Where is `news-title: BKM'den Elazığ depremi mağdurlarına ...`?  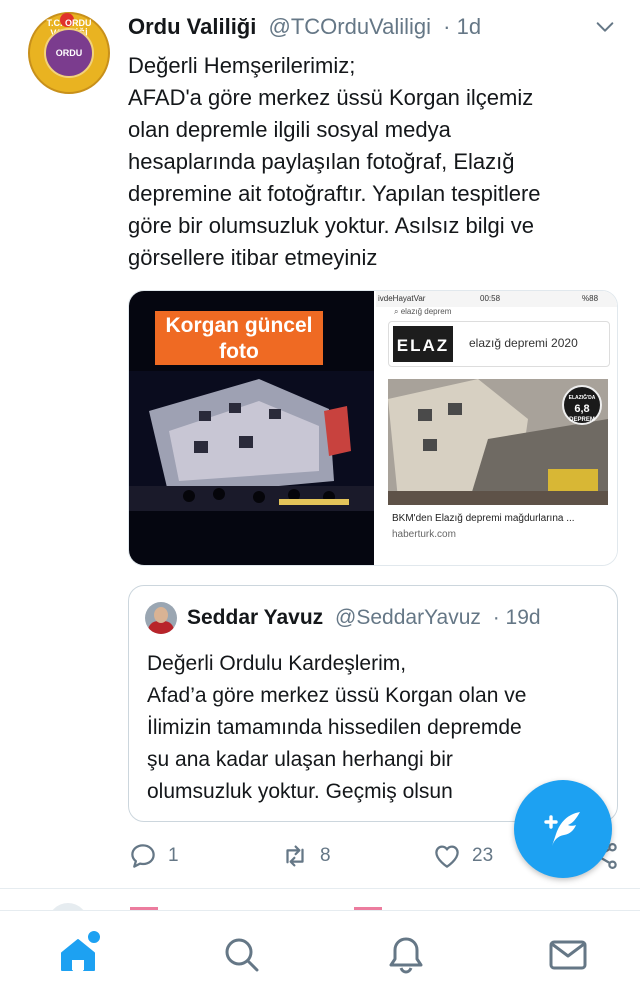
news-title: BKM'den Elazığ depremi mağdurlarına ... is located at coordinates (483, 518).